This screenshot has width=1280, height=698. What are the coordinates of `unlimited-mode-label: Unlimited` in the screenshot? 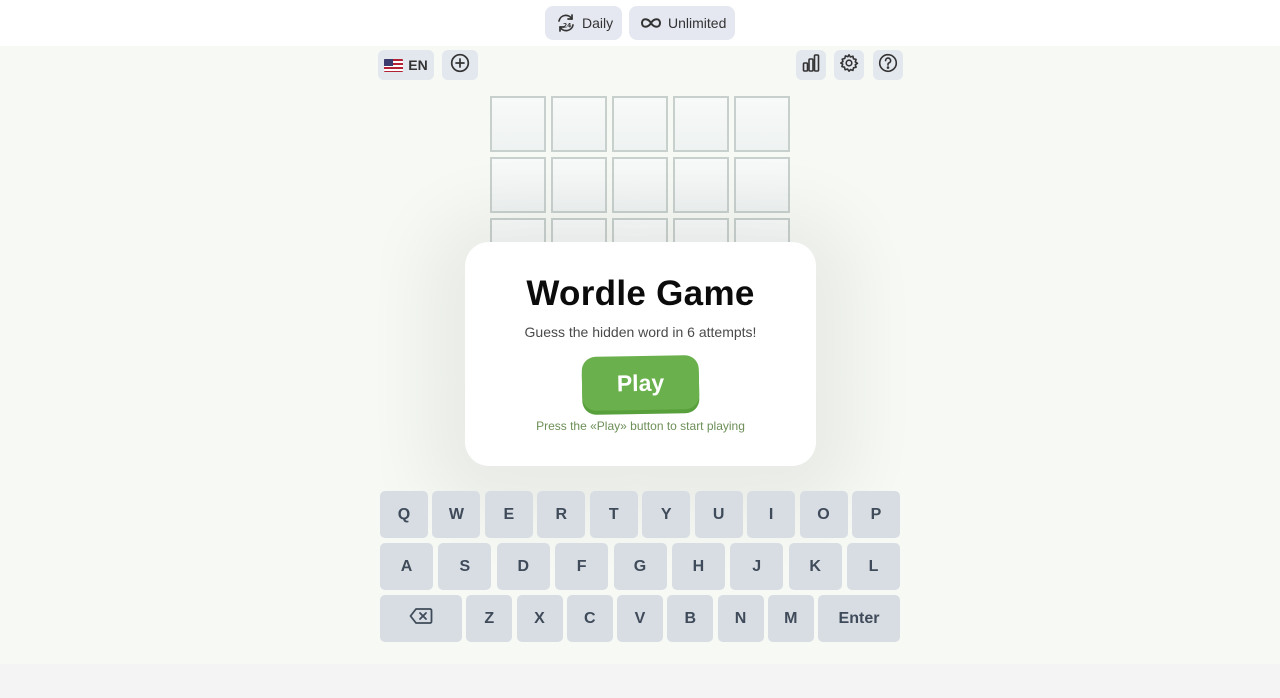 It's located at (697, 23).